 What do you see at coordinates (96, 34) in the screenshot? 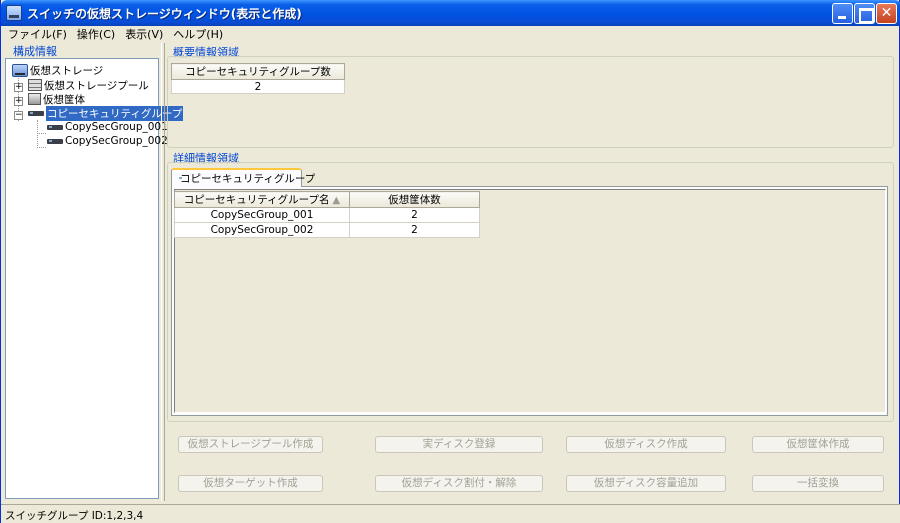
I see `menu-operation: 操作(C)` at bounding box center [96, 34].